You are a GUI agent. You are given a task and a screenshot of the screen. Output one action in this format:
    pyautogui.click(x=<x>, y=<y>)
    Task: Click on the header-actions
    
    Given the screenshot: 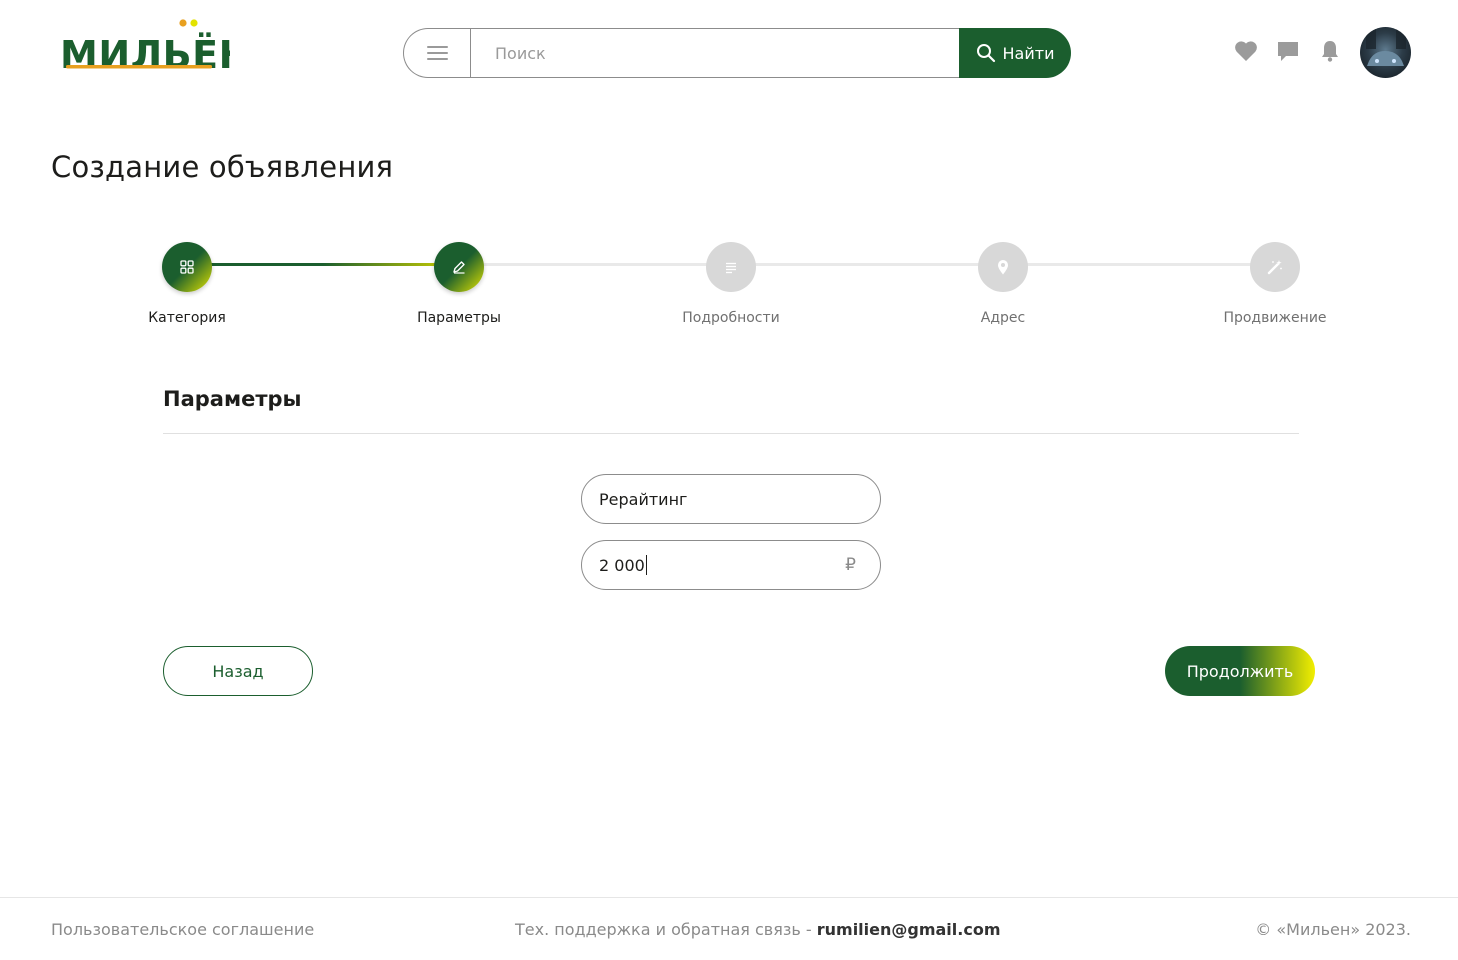 What is the action you would take?
    pyautogui.click(x=1287, y=50)
    